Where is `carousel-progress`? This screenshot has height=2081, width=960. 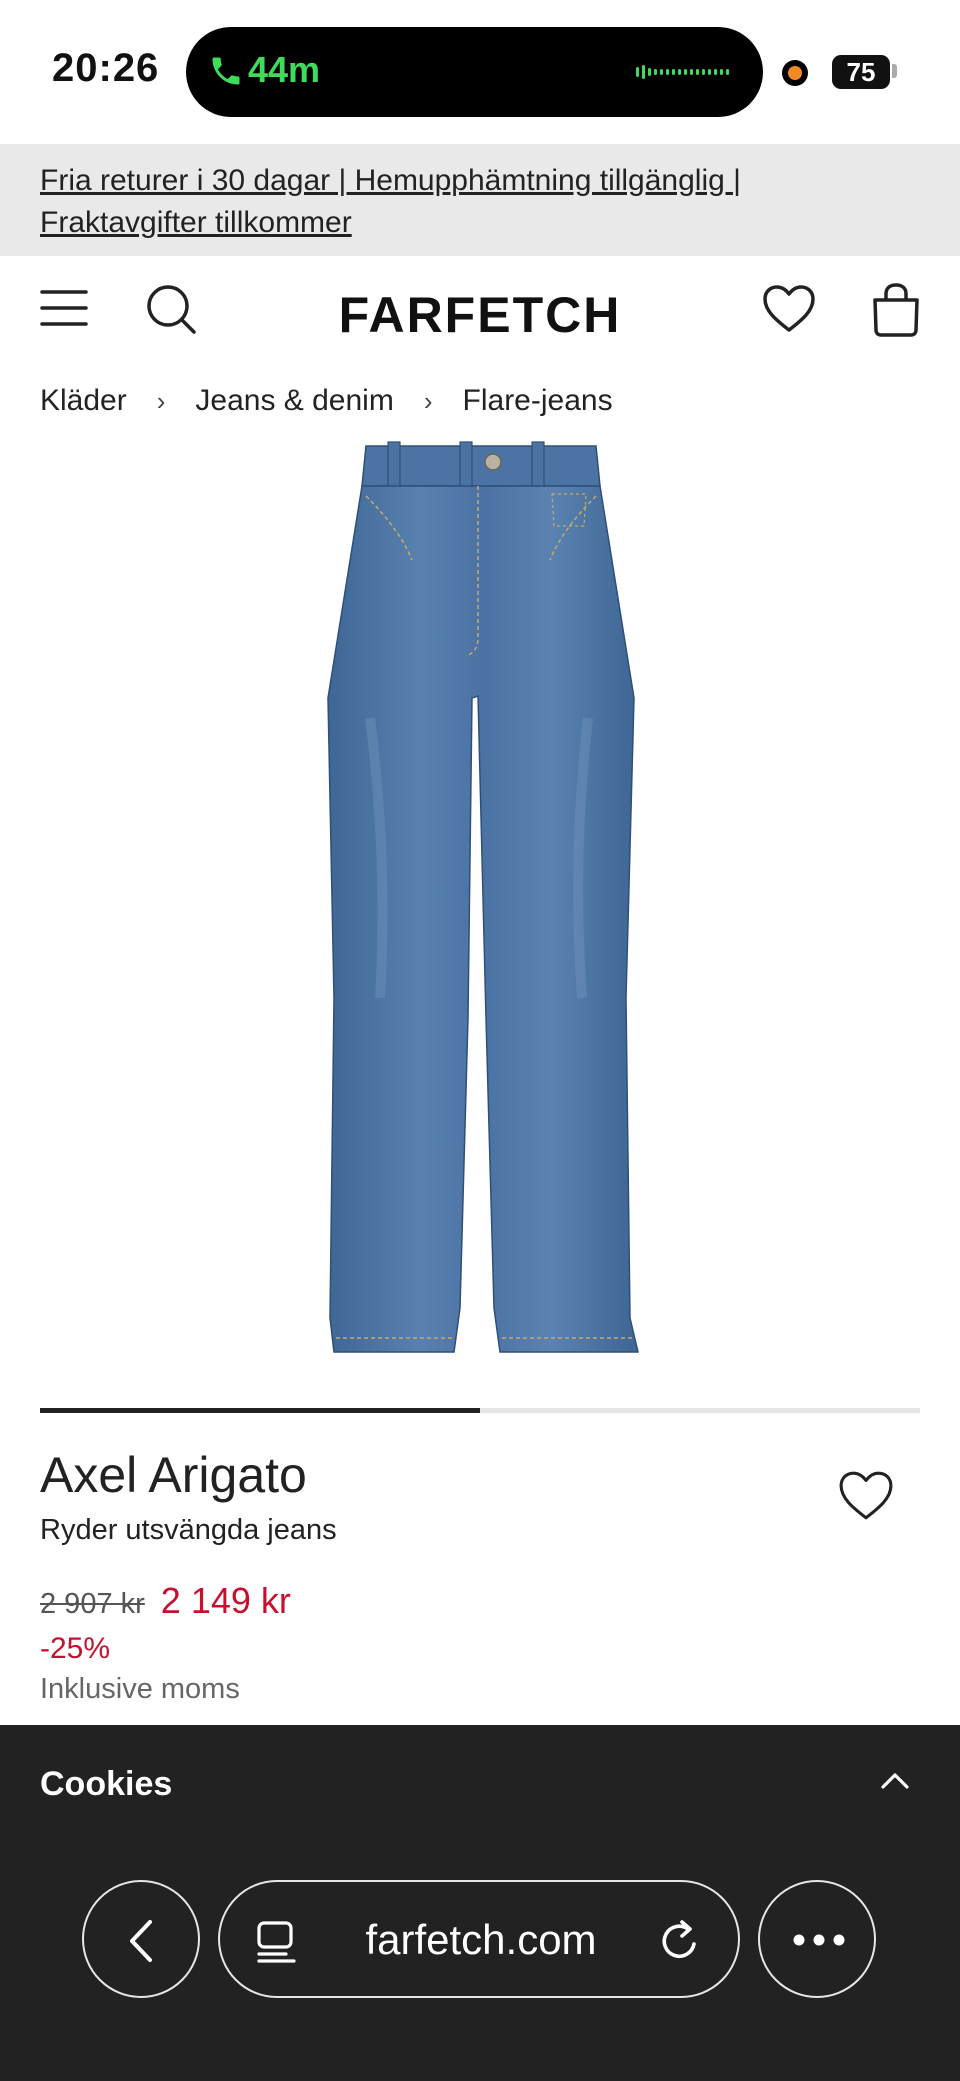
carousel-progress is located at coordinates (260, 1410).